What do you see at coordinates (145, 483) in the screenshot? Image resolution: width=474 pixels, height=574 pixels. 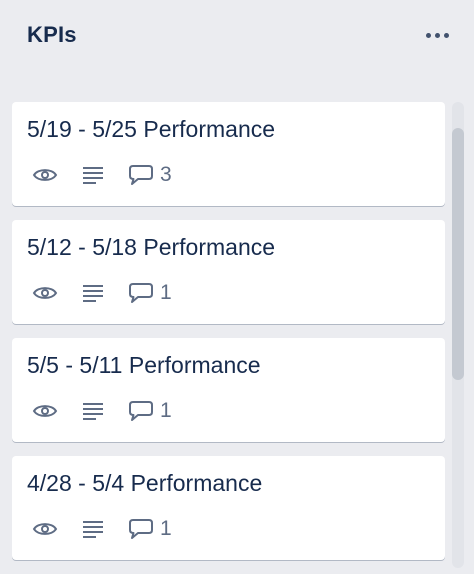 I see `card-title: 4/28 - 5/4 Performance` at bounding box center [145, 483].